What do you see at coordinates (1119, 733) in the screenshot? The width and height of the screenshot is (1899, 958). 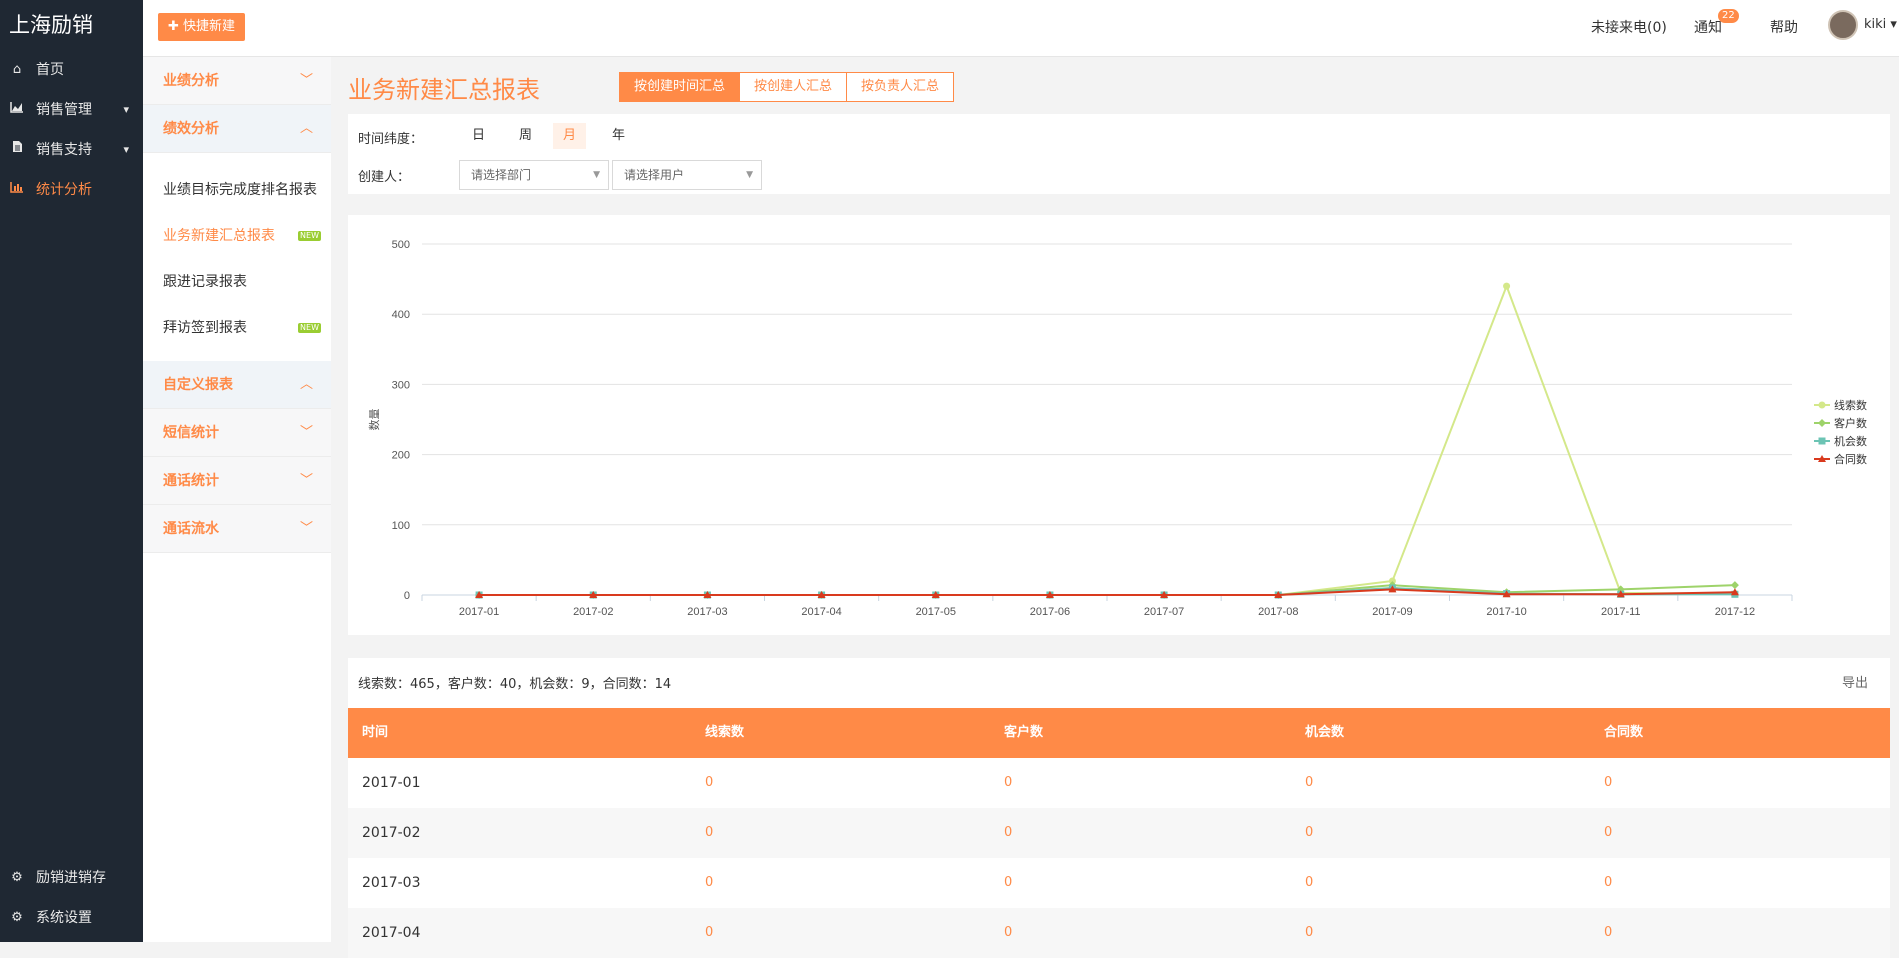 I see `table-header: 时间 线索数 客户数 机会数 合同数` at bounding box center [1119, 733].